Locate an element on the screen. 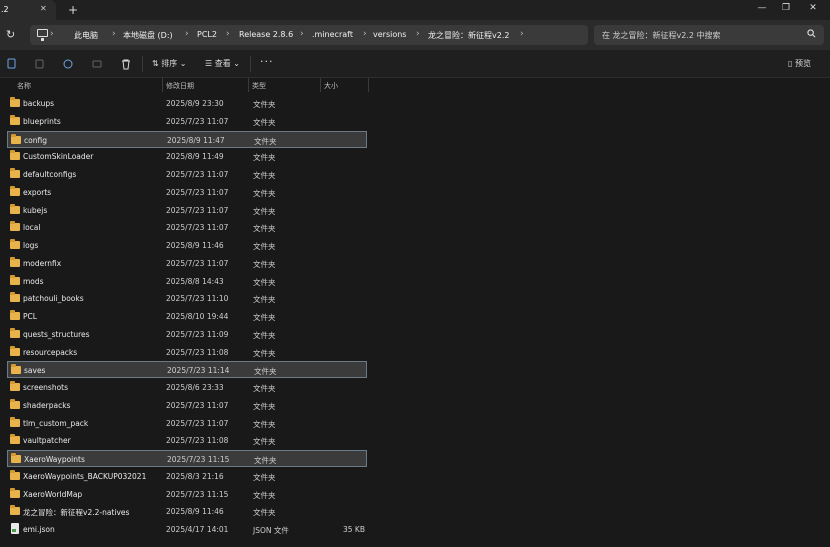  refresh-icon: ↻ is located at coordinates (10, 34).